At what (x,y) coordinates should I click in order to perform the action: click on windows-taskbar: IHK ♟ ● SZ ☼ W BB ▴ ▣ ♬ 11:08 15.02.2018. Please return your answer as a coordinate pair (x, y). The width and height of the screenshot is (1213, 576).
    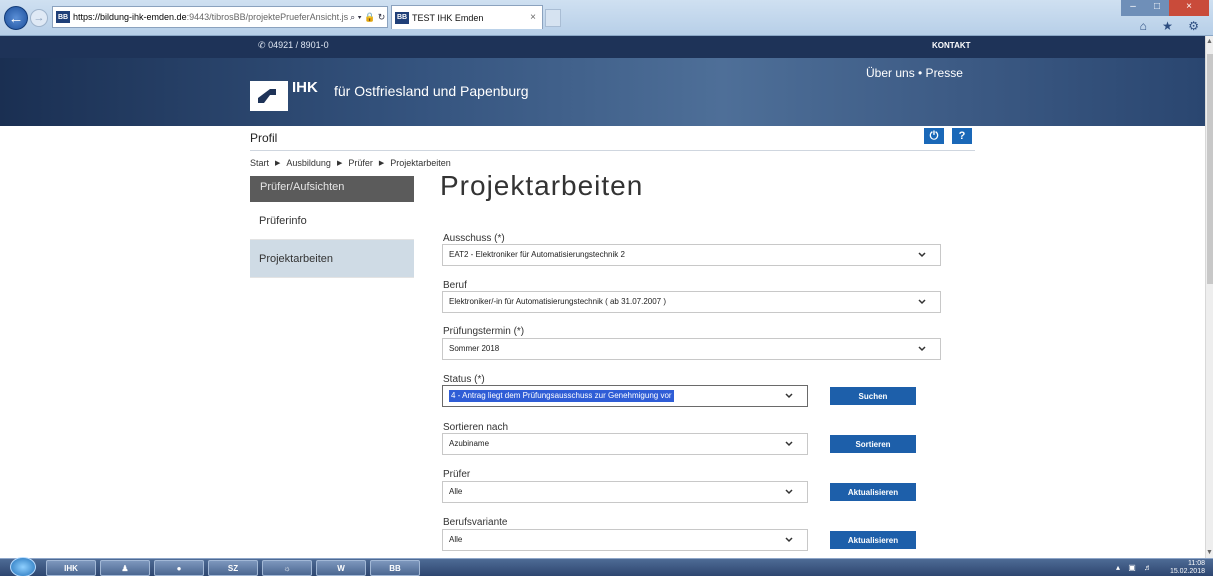
    Looking at the image, I should click on (606, 566).